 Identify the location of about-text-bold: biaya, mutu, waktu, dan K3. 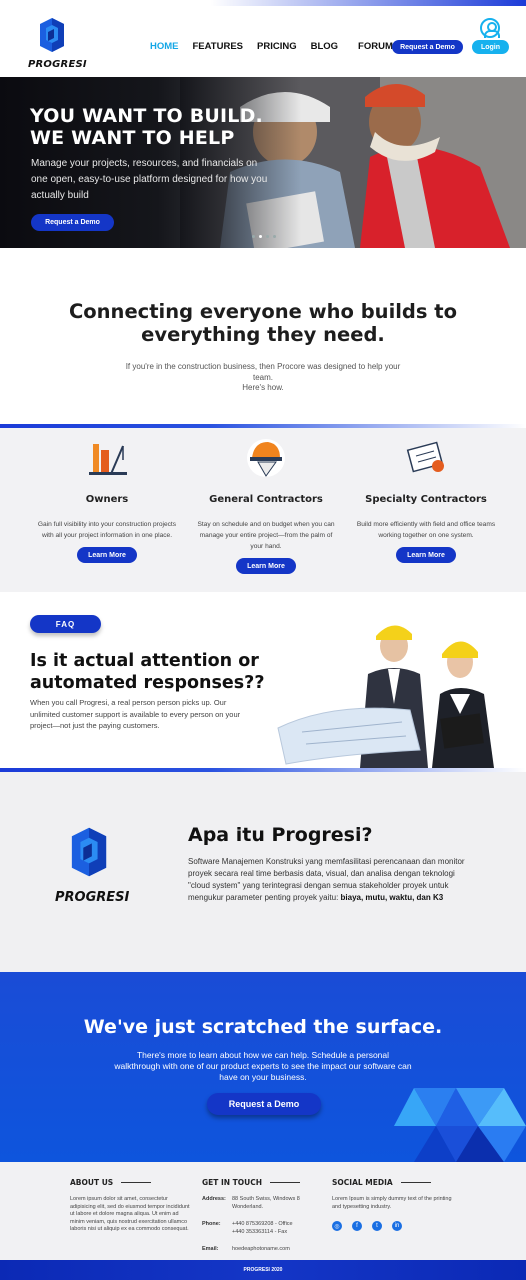
(392, 897).